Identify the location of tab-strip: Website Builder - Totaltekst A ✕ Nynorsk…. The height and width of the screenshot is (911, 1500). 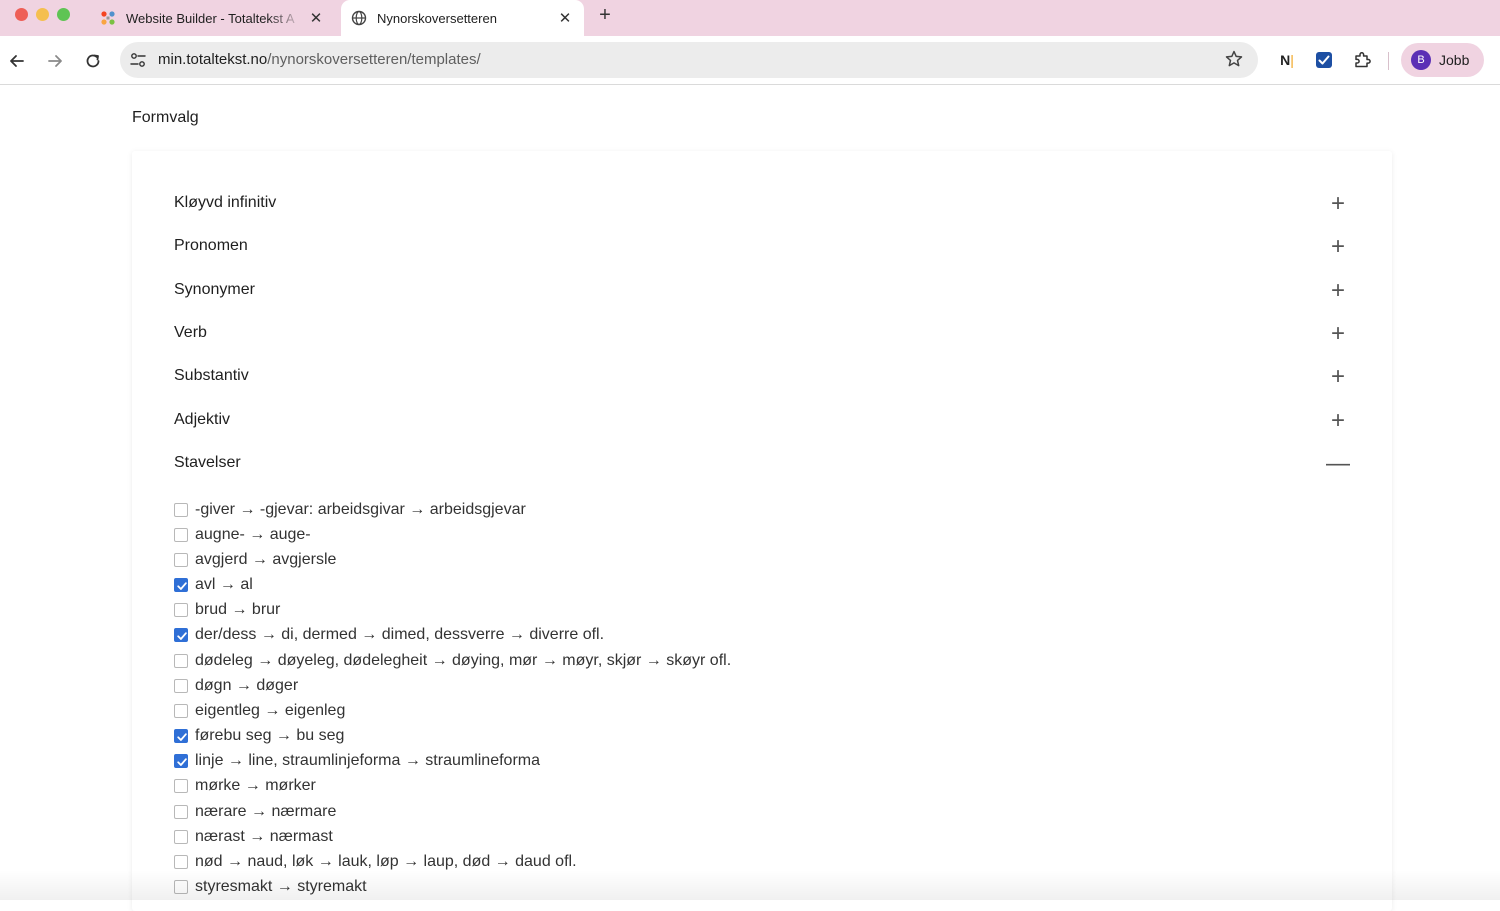
(750, 18).